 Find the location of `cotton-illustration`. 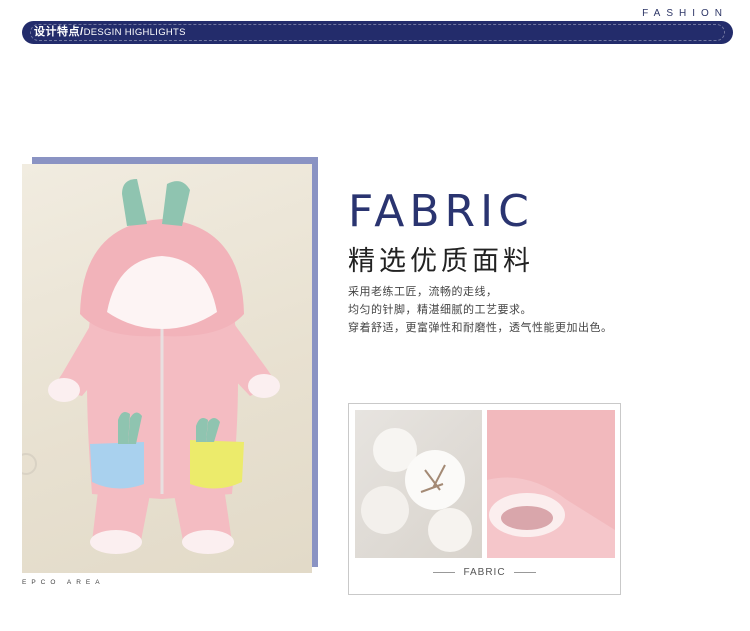

cotton-illustration is located at coordinates (416, 490).